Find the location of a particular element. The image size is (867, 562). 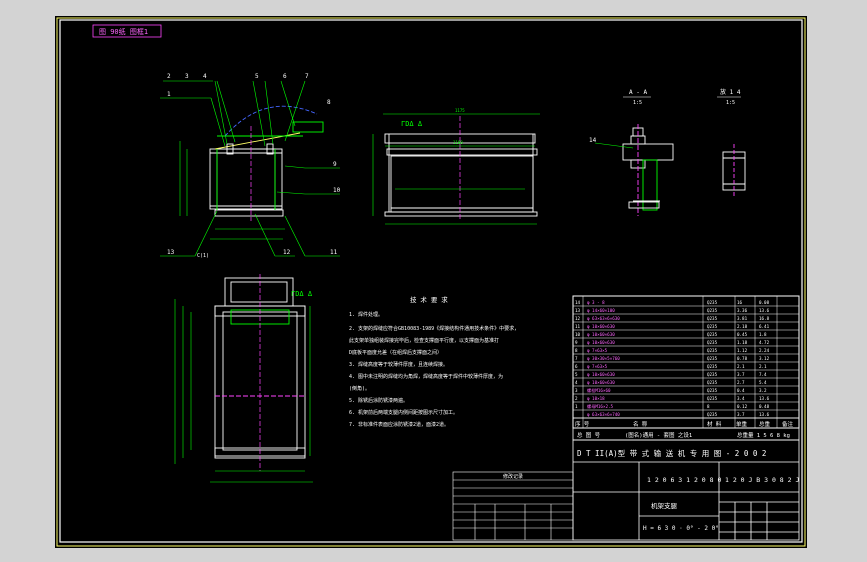

table-cell: 0.48 is located at coordinates (764, 406).